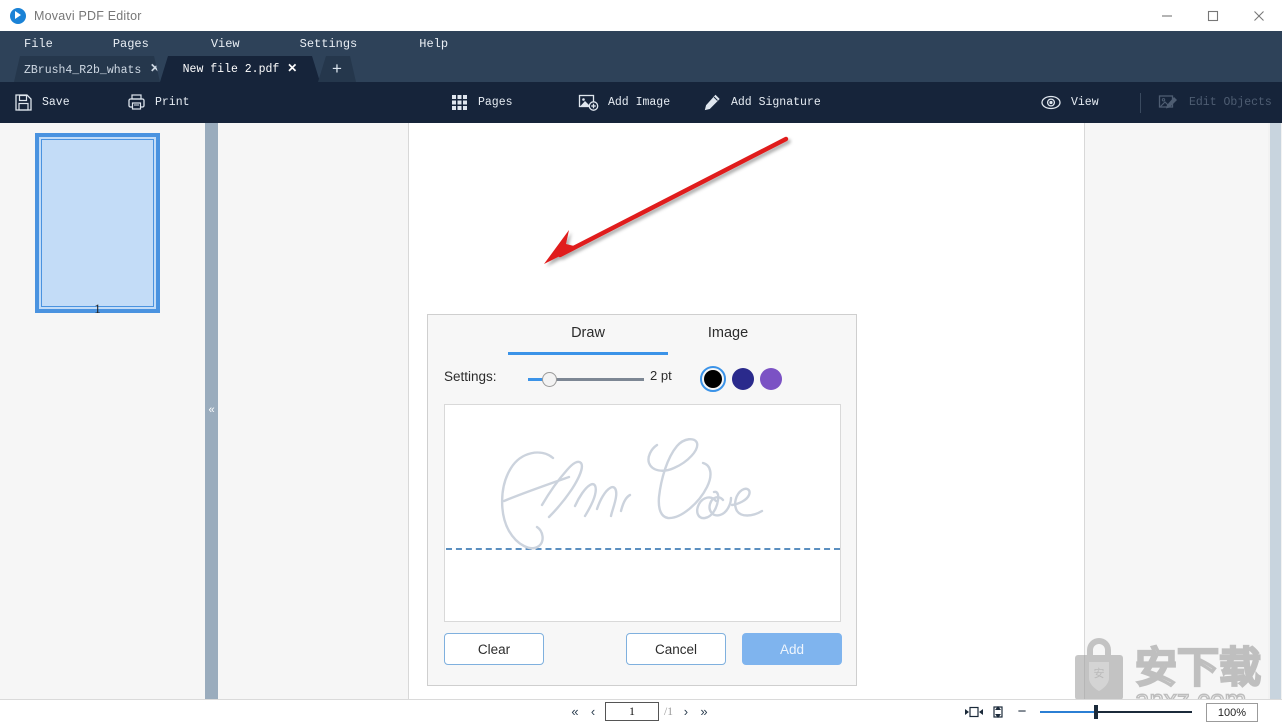  I want to click on thumbnail-panel: 1, so click(102, 411).